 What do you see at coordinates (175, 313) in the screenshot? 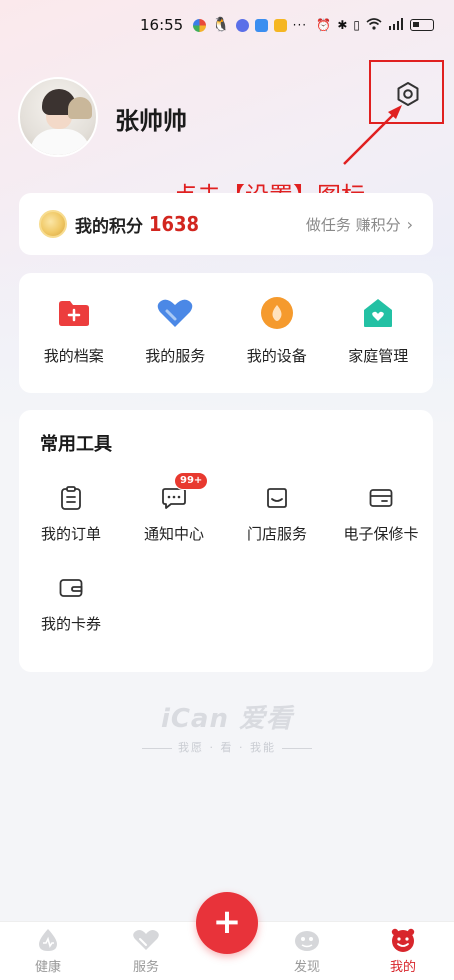
I see `heart-service-icon` at bounding box center [175, 313].